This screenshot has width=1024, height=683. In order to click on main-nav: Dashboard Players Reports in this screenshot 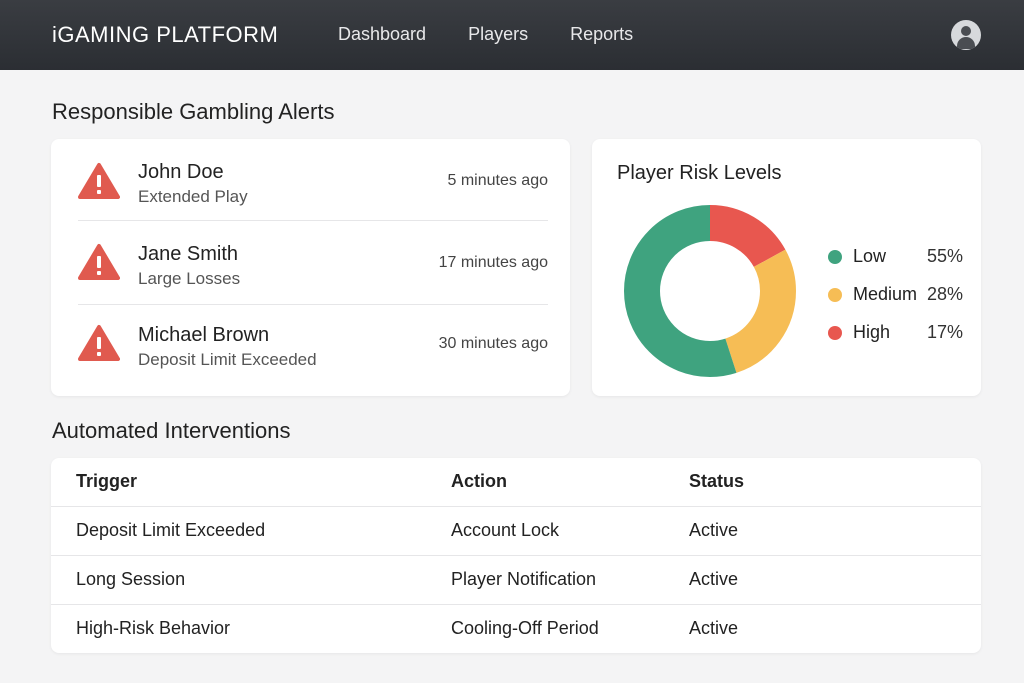, I will do `click(506, 34)`.